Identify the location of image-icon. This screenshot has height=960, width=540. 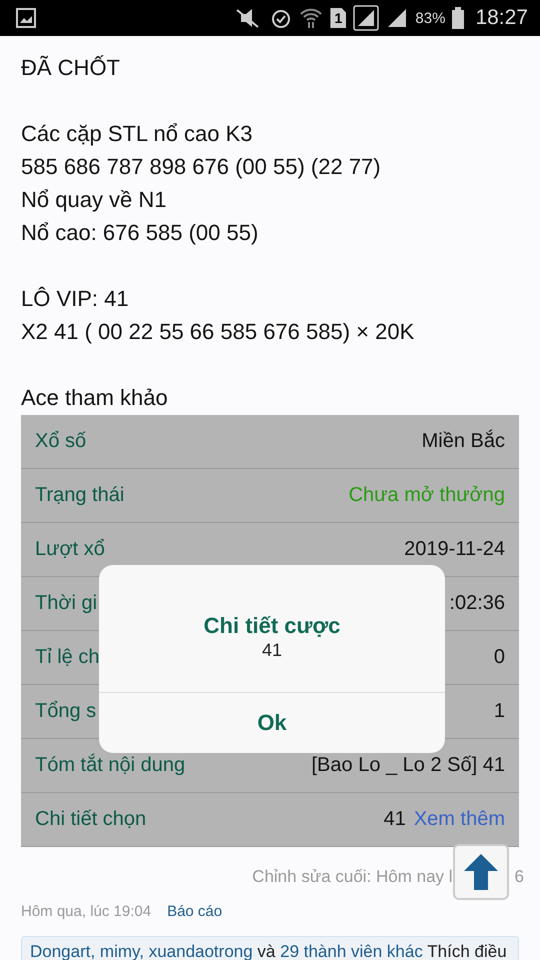
(26, 18).